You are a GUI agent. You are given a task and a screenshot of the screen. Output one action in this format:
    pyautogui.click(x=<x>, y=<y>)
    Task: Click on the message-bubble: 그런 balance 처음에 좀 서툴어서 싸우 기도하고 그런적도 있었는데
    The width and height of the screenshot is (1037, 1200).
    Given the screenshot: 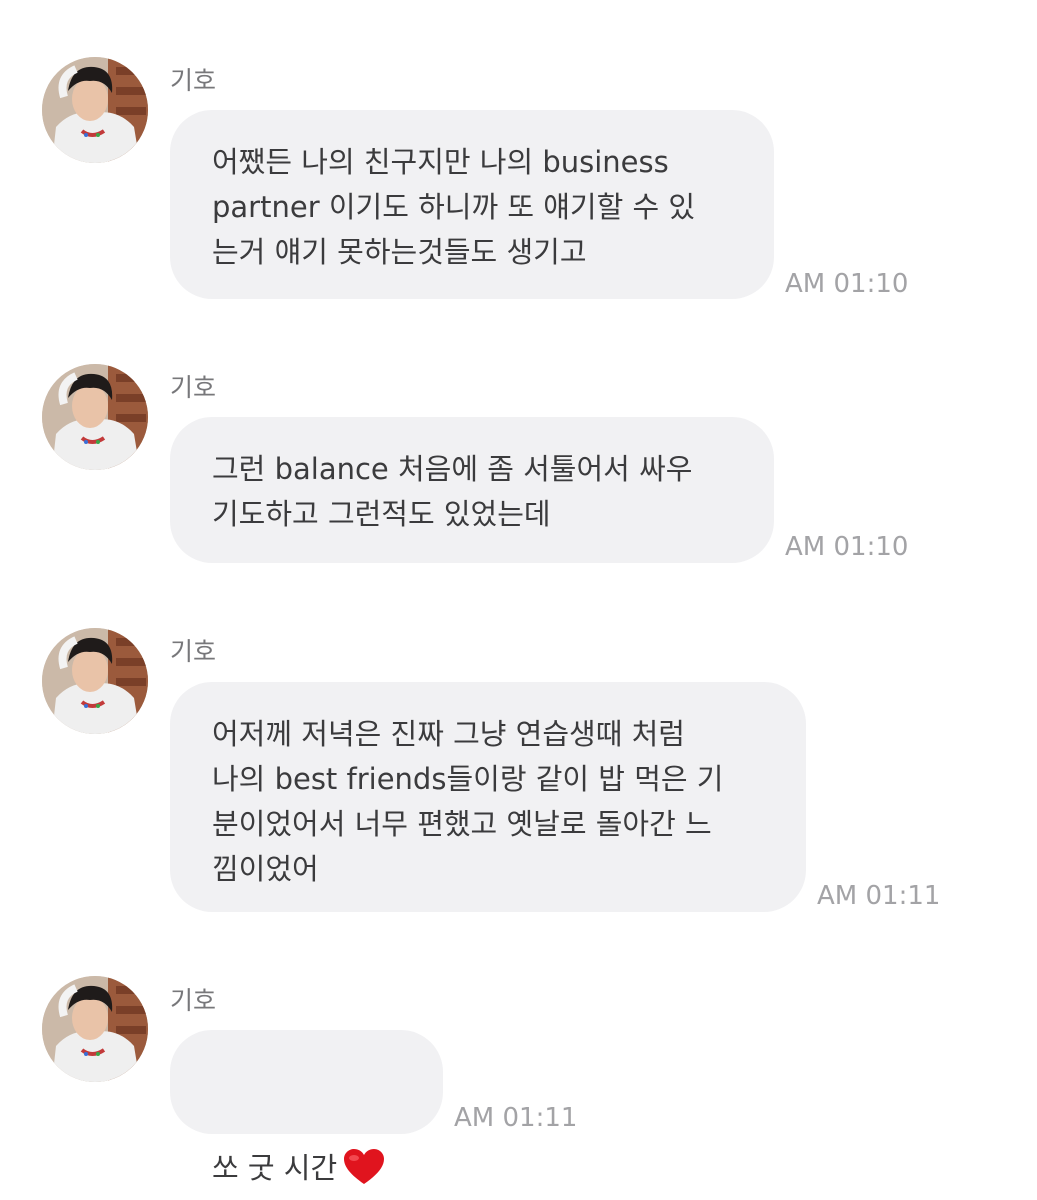 What is the action you would take?
    pyautogui.click(x=472, y=490)
    